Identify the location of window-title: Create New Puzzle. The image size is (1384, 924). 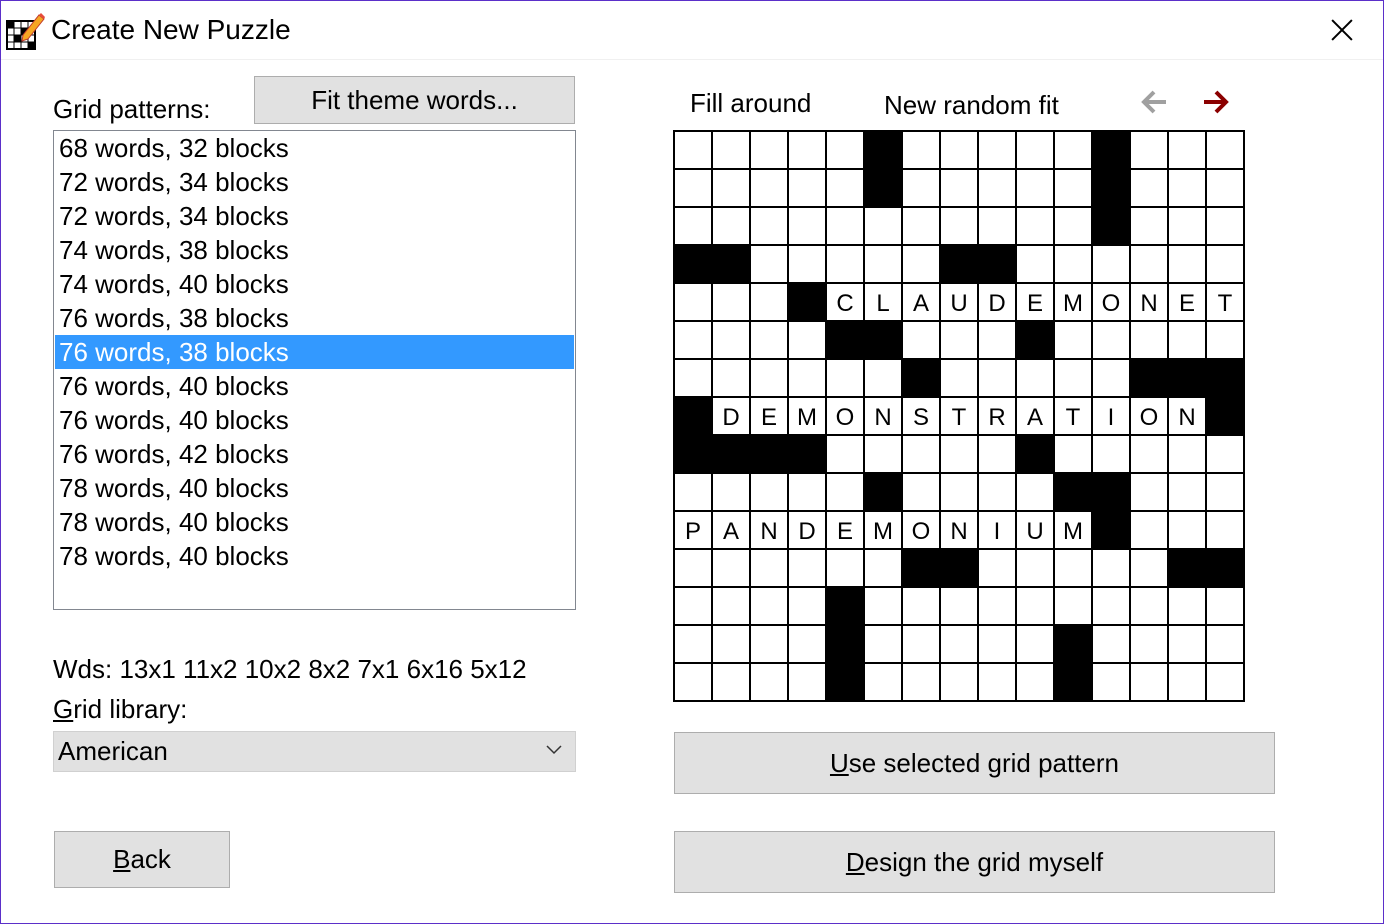
(171, 29).